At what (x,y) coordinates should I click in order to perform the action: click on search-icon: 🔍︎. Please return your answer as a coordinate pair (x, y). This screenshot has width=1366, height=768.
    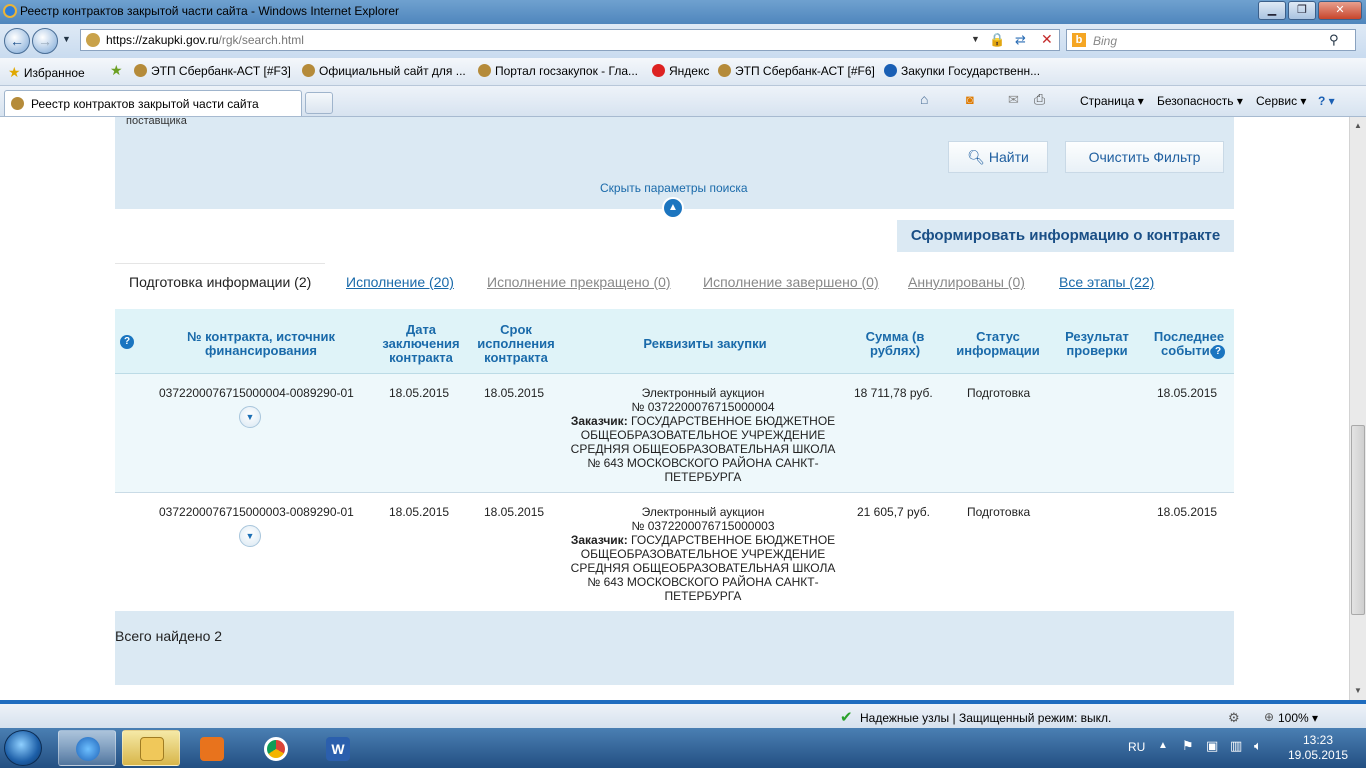
    Looking at the image, I should click on (976, 157).